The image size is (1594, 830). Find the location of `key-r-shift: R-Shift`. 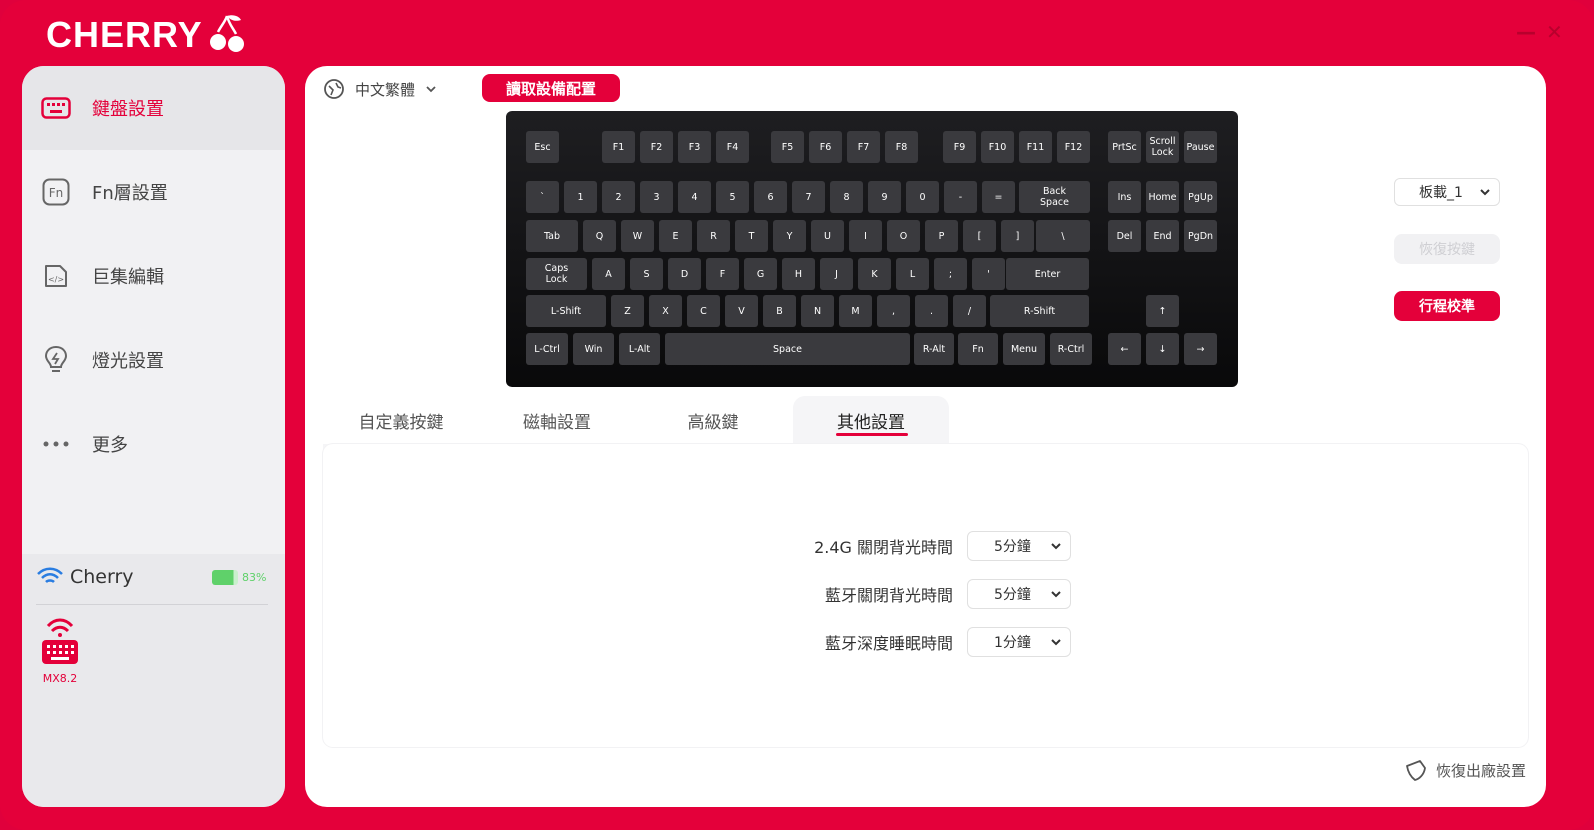

key-r-shift: R-Shift is located at coordinates (1039, 311).